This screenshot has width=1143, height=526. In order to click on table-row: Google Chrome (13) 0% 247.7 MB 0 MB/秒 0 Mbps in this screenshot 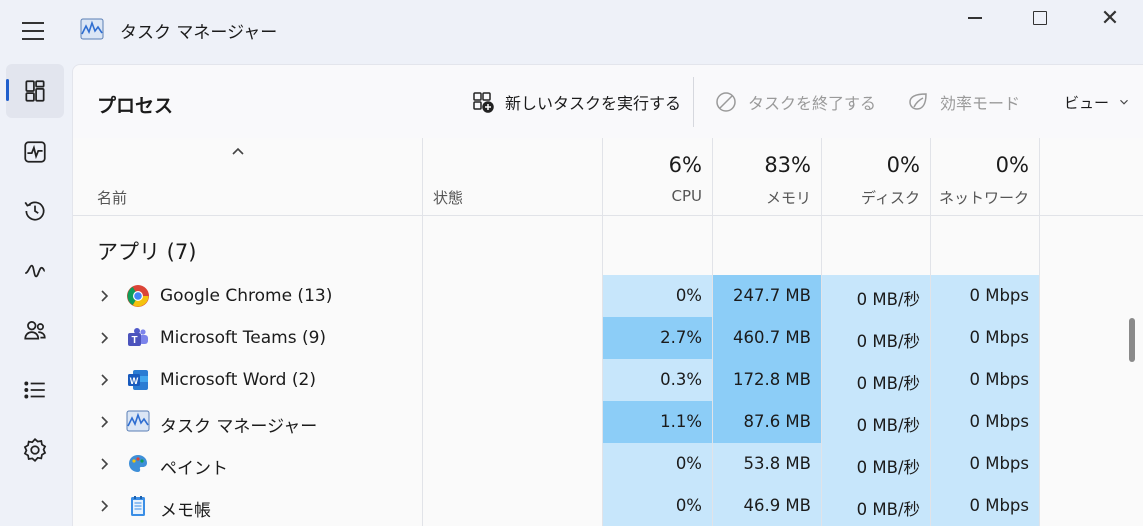, I will do `click(608, 296)`.